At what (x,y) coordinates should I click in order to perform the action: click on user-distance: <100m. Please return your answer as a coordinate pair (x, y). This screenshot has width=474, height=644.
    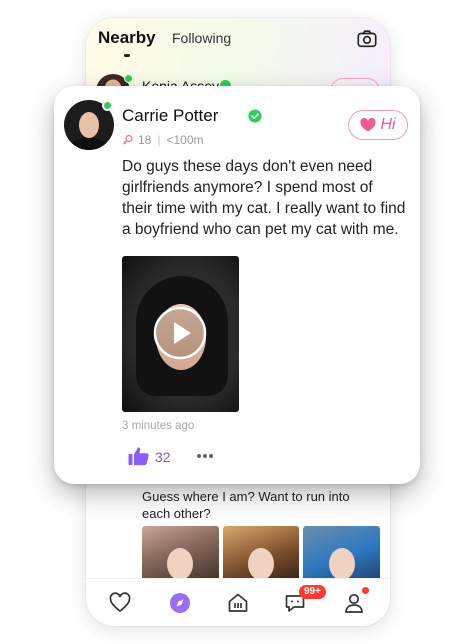
    Looking at the image, I should click on (185, 140).